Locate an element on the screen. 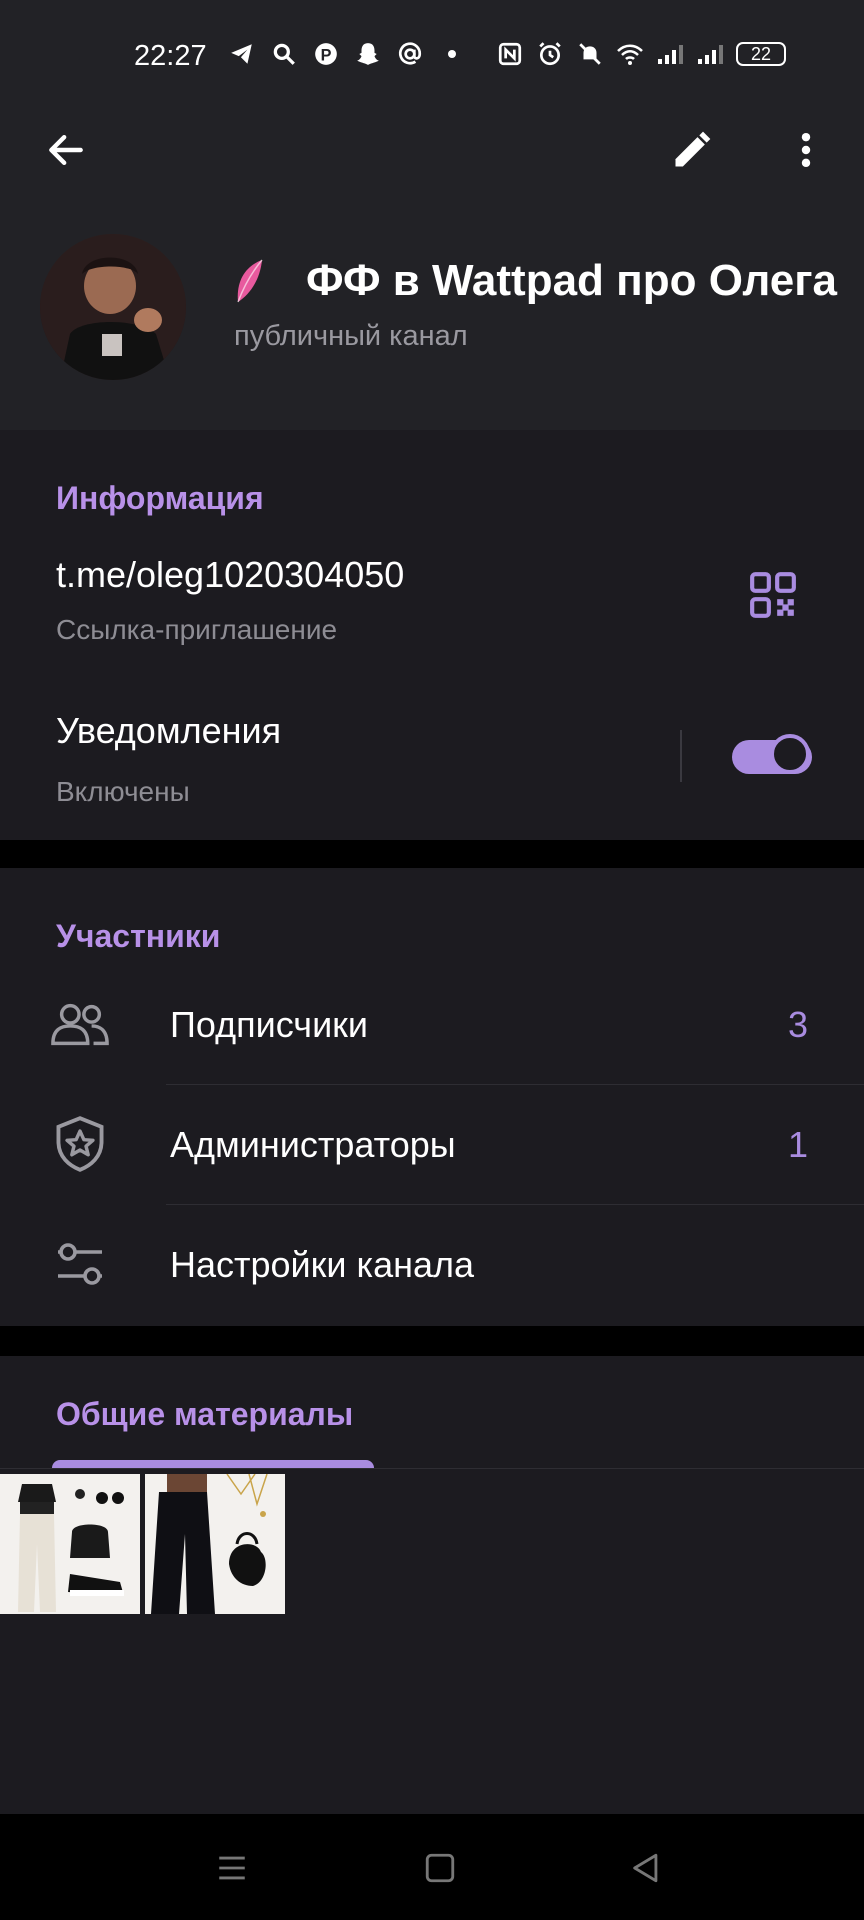  notifications-state: Включены is located at coordinates (123, 791).